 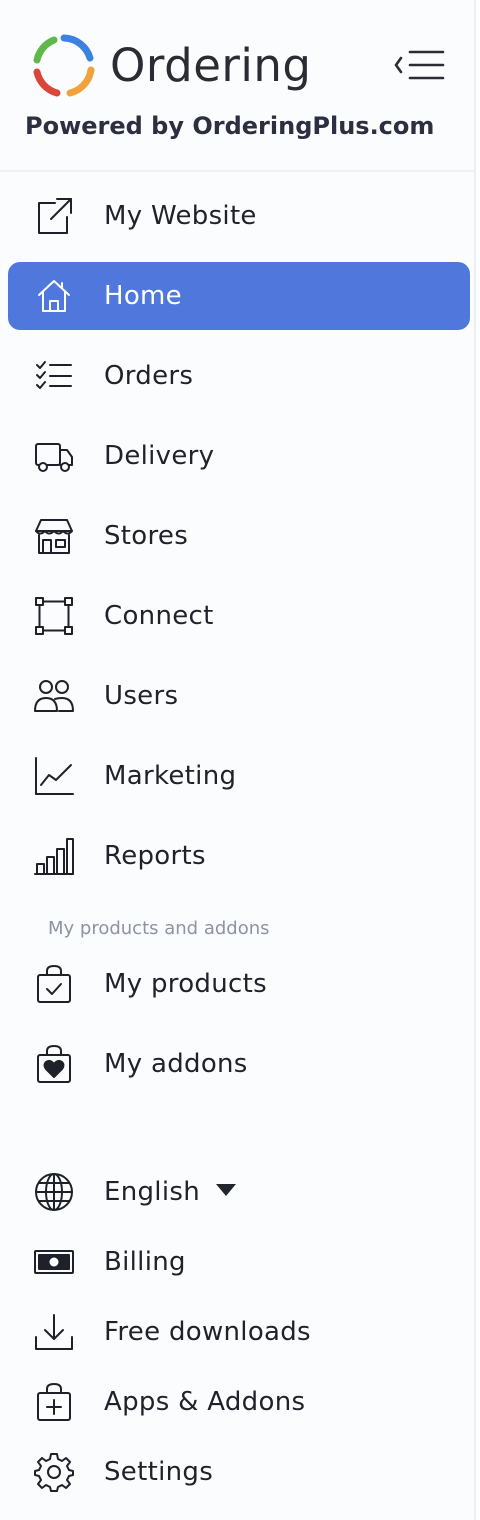 I want to click on nav-item-users: Users, so click(x=239, y=696).